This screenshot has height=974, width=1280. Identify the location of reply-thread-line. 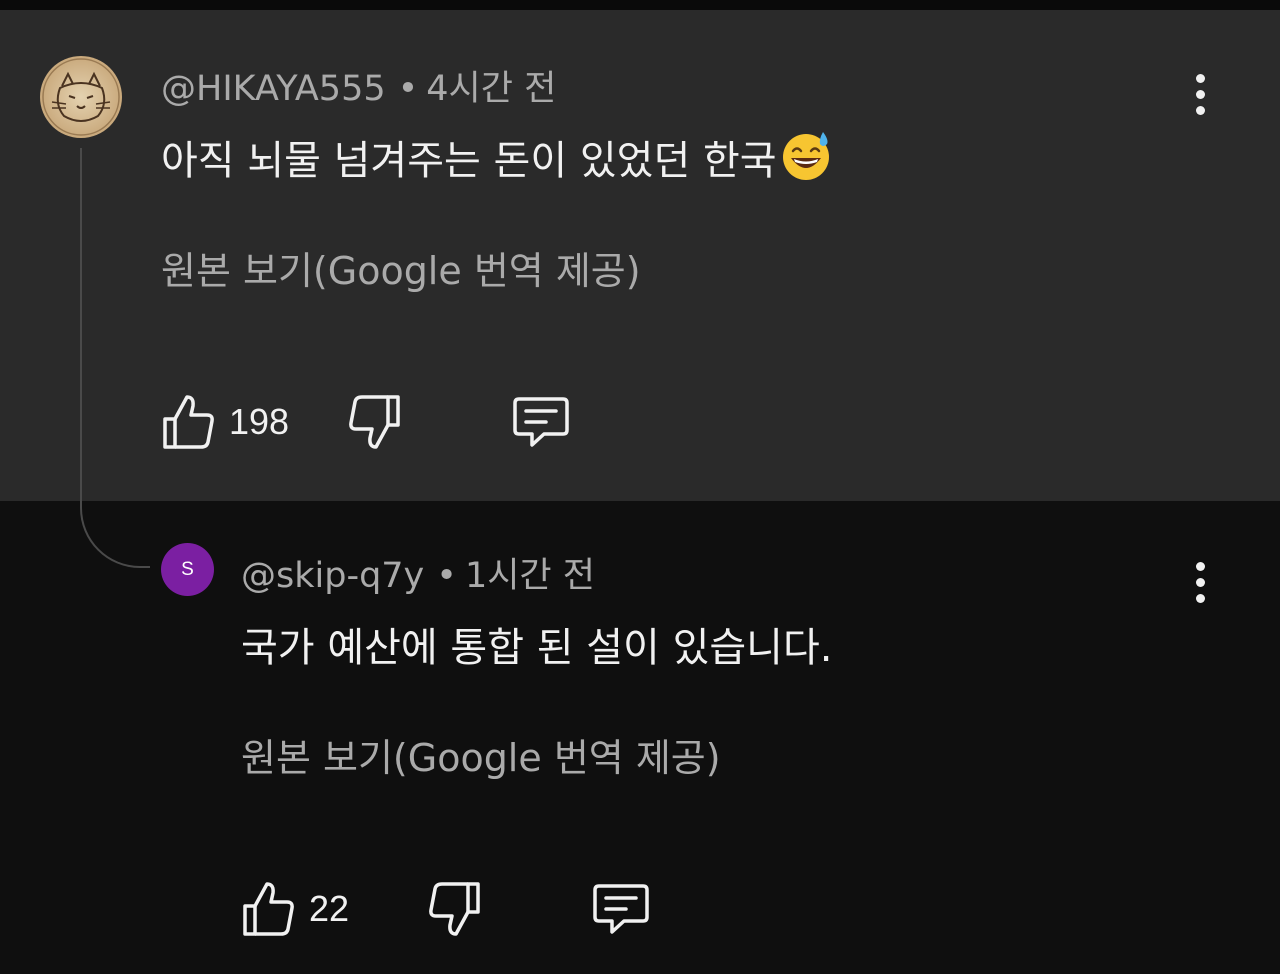
(115, 358).